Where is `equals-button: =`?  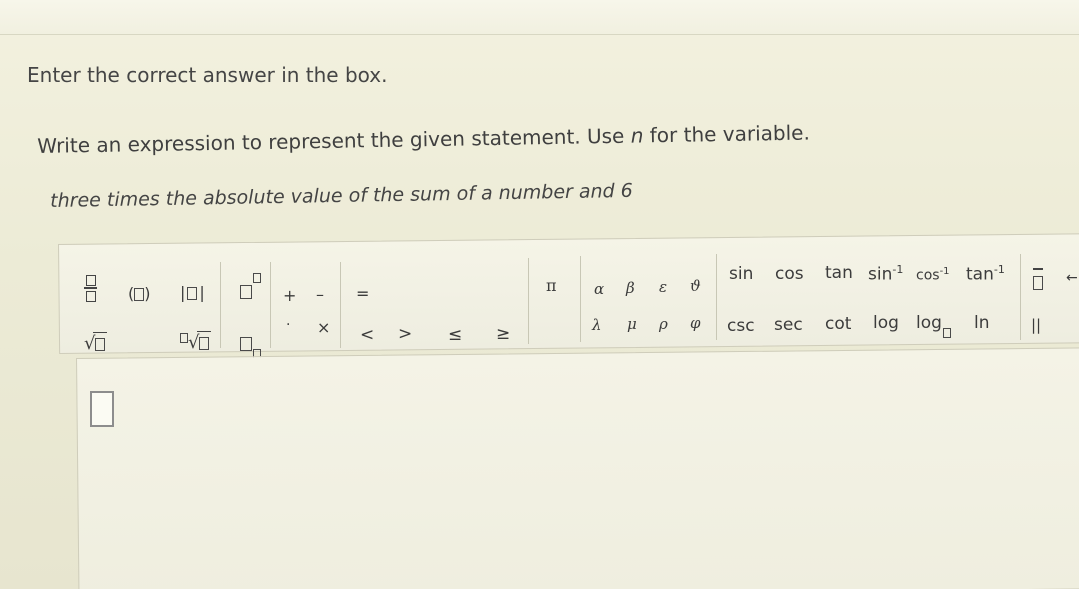 equals-button: = is located at coordinates (362, 293).